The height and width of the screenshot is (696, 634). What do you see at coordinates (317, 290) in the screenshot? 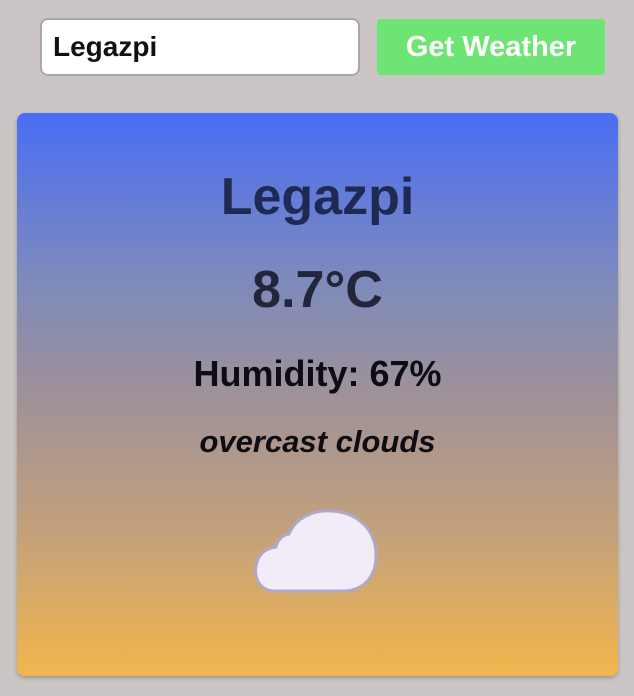
I see `temperature: 8.7°C` at bounding box center [317, 290].